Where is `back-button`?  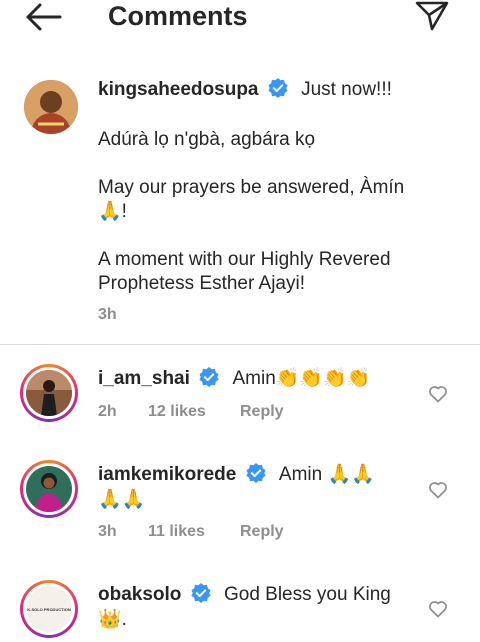 back-button is located at coordinates (44, 17).